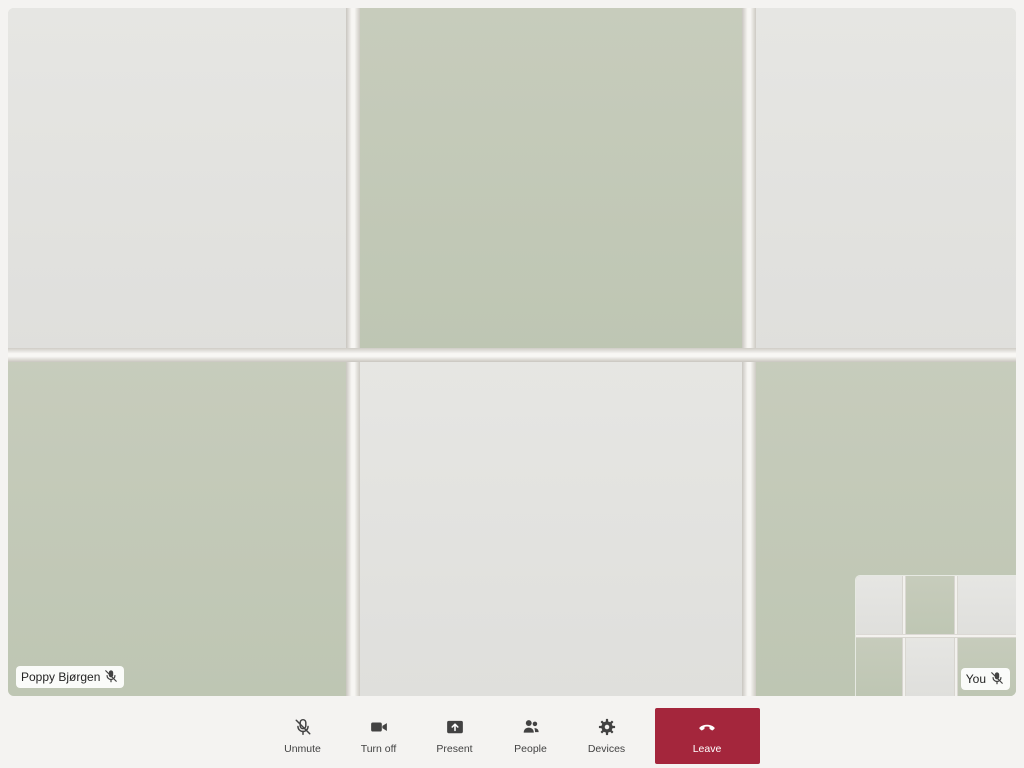  What do you see at coordinates (302, 748) in the screenshot?
I see `unmute-label: Unmute` at bounding box center [302, 748].